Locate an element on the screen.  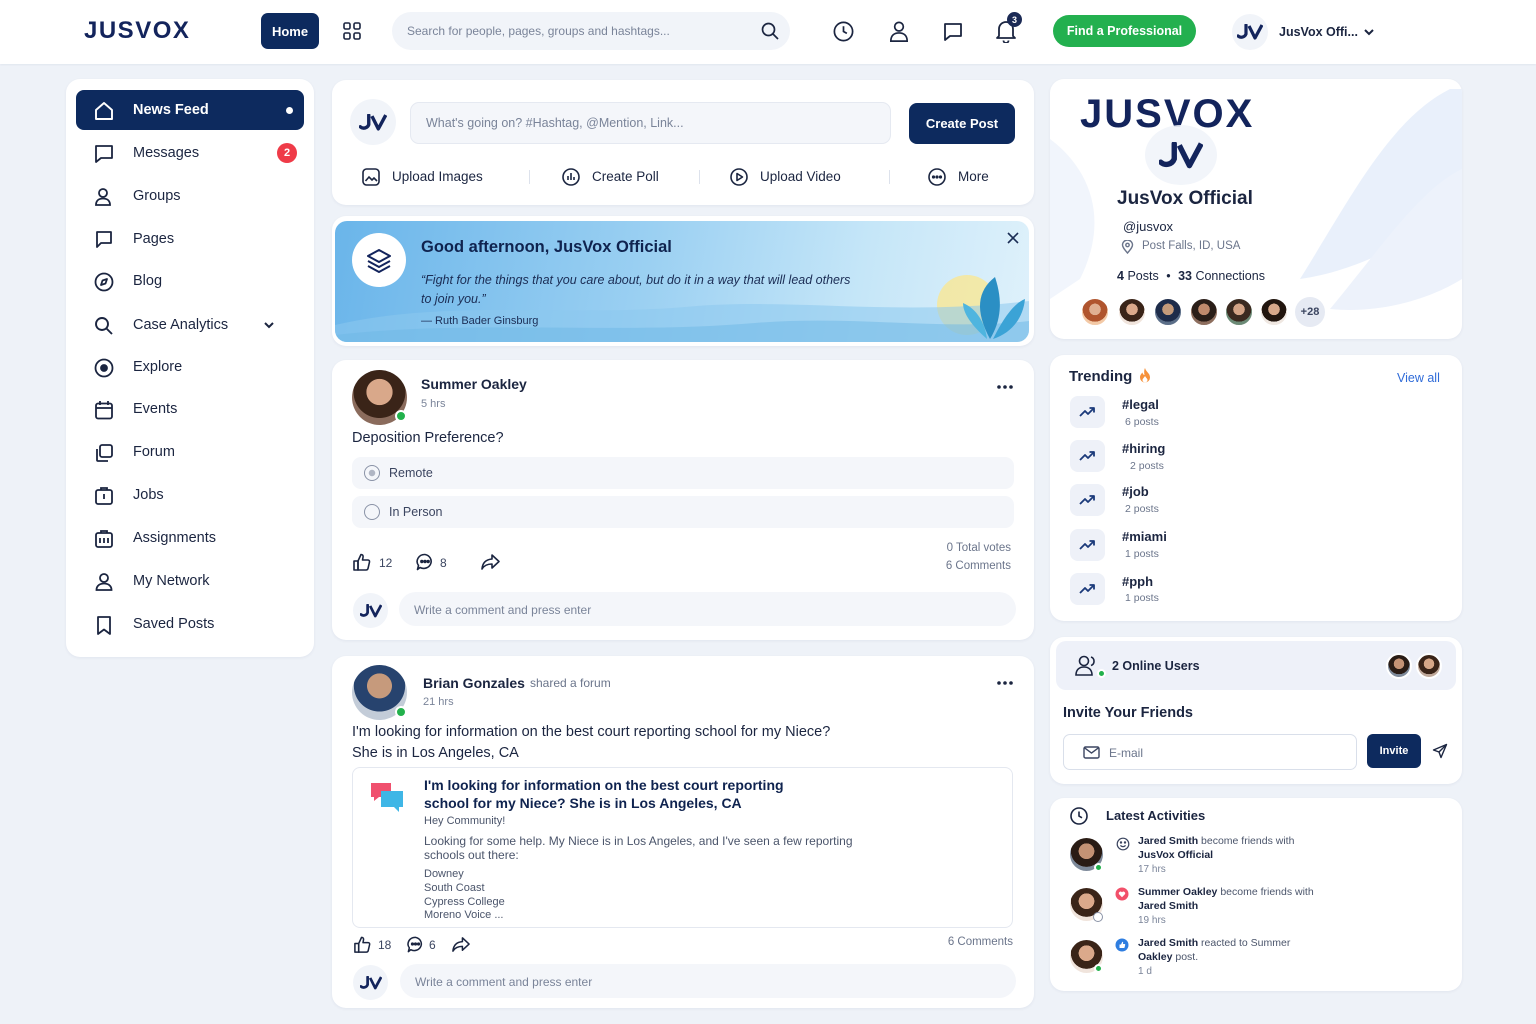
trending-view-all-link: View all is located at coordinates (1418, 378).